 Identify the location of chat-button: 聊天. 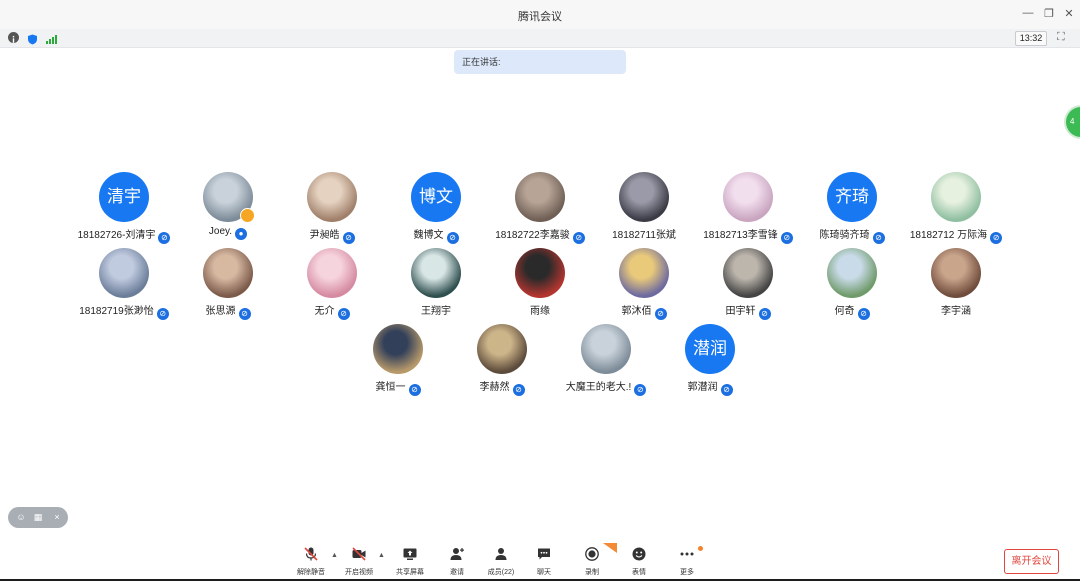
(544, 562).